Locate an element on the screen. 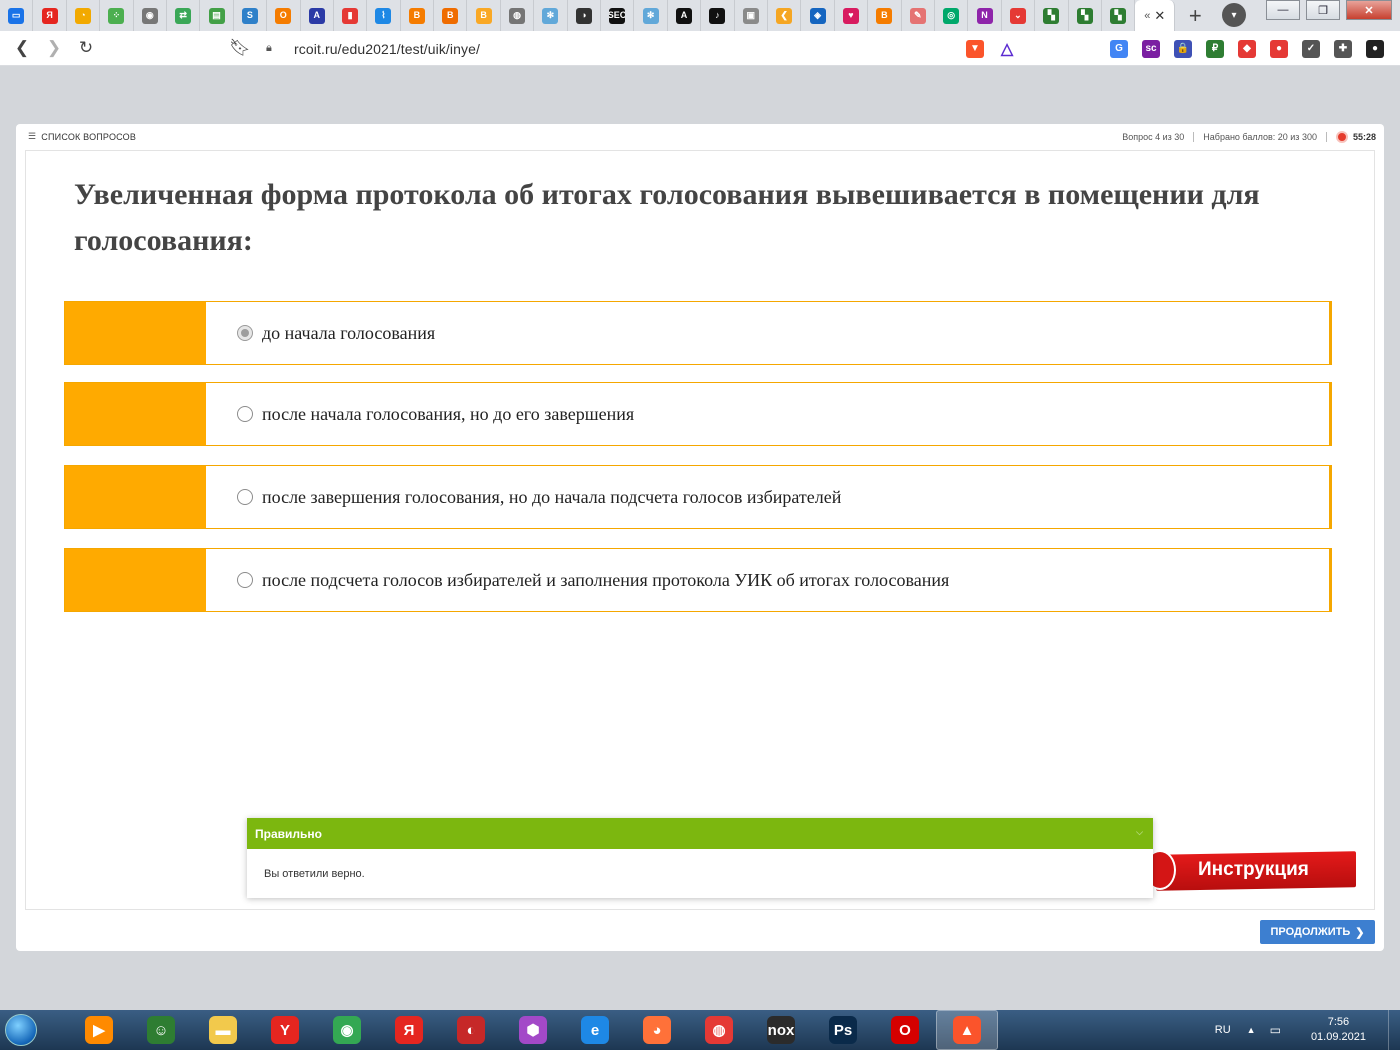 This screenshot has height=1050, width=1400. browser-tab: ⌇ is located at coordinates (384, 15).